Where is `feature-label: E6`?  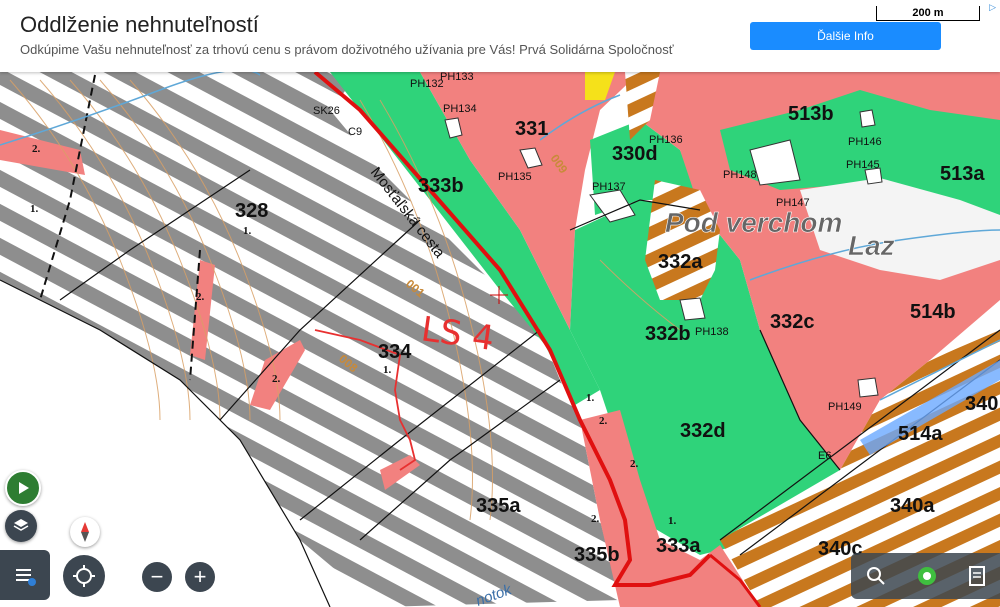 feature-label: E6 is located at coordinates (824, 456).